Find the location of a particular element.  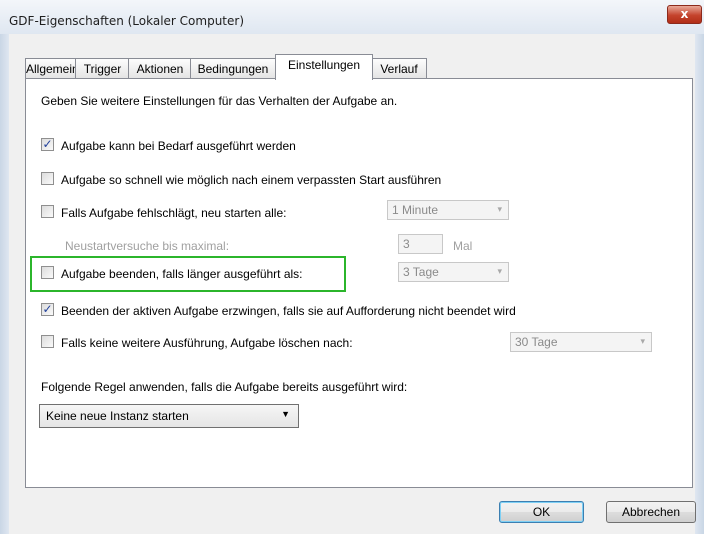

tab-label: Allgemein is located at coordinates (52, 69).